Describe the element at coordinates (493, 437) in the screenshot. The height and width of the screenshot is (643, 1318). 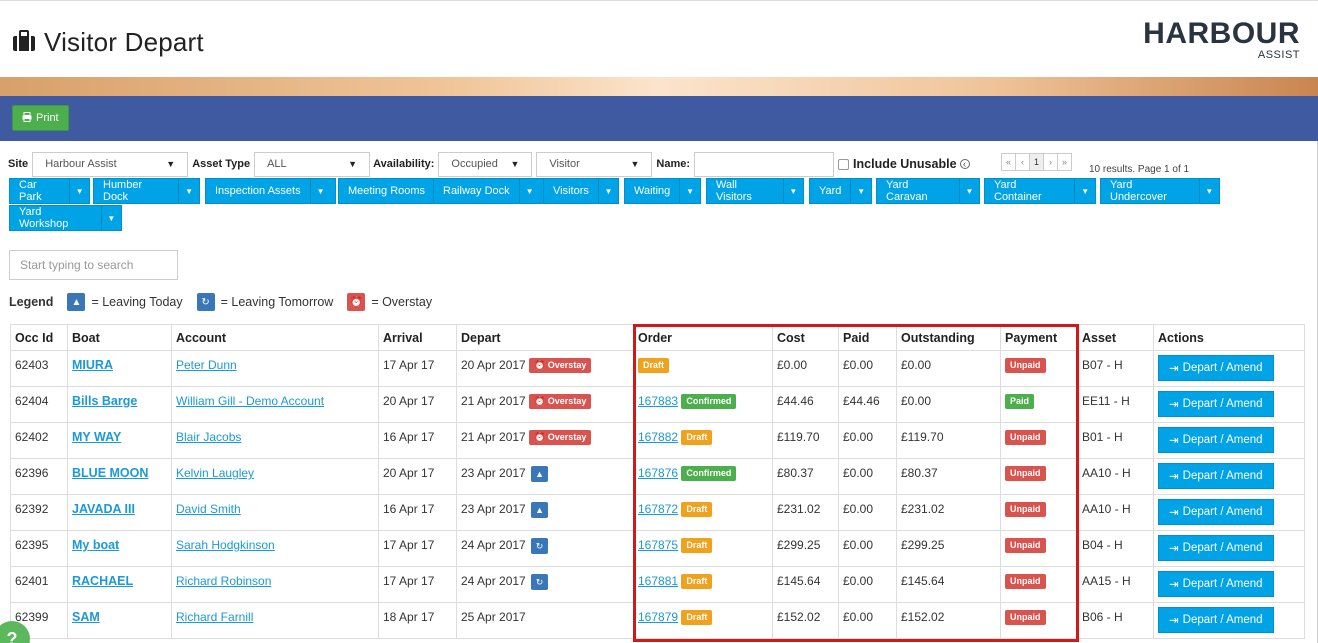
I see `depart-date: 21 Apr 2017` at that location.